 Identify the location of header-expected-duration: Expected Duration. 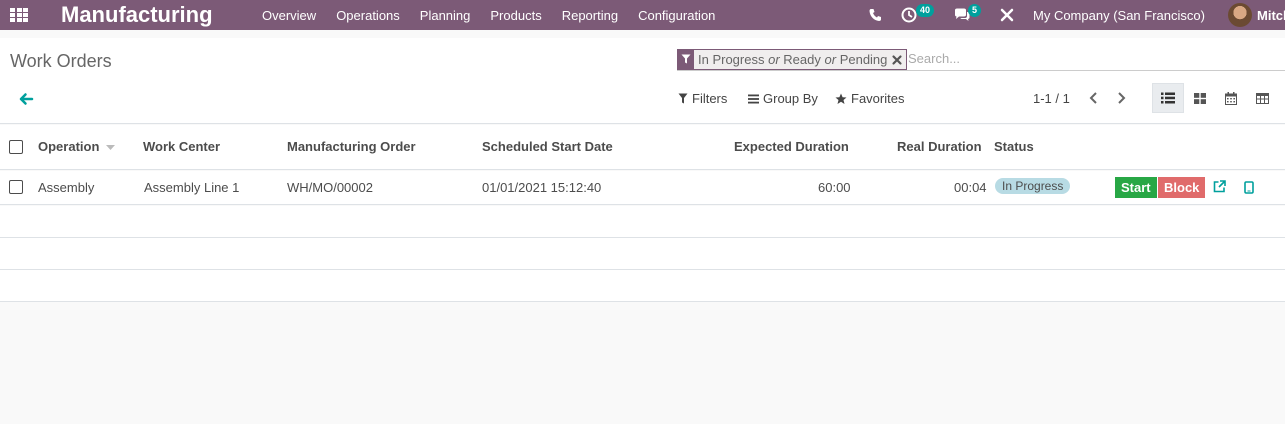
(791, 146).